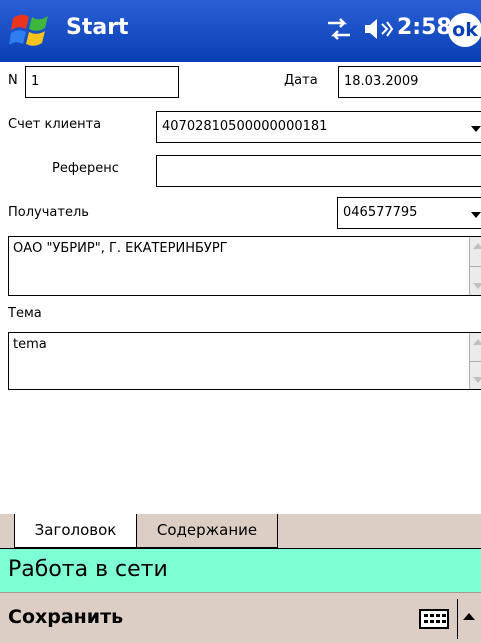  What do you see at coordinates (48, 212) in the screenshot?
I see `recipient-label: Получатель` at bounding box center [48, 212].